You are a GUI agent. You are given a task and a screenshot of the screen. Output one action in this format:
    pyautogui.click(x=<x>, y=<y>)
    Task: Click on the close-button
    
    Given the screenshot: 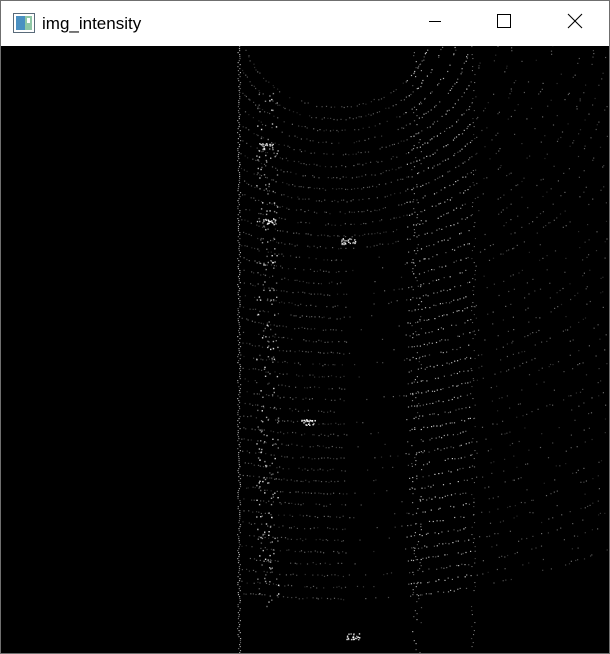 What is the action you would take?
    pyautogui.click(x=575, y=23)
    